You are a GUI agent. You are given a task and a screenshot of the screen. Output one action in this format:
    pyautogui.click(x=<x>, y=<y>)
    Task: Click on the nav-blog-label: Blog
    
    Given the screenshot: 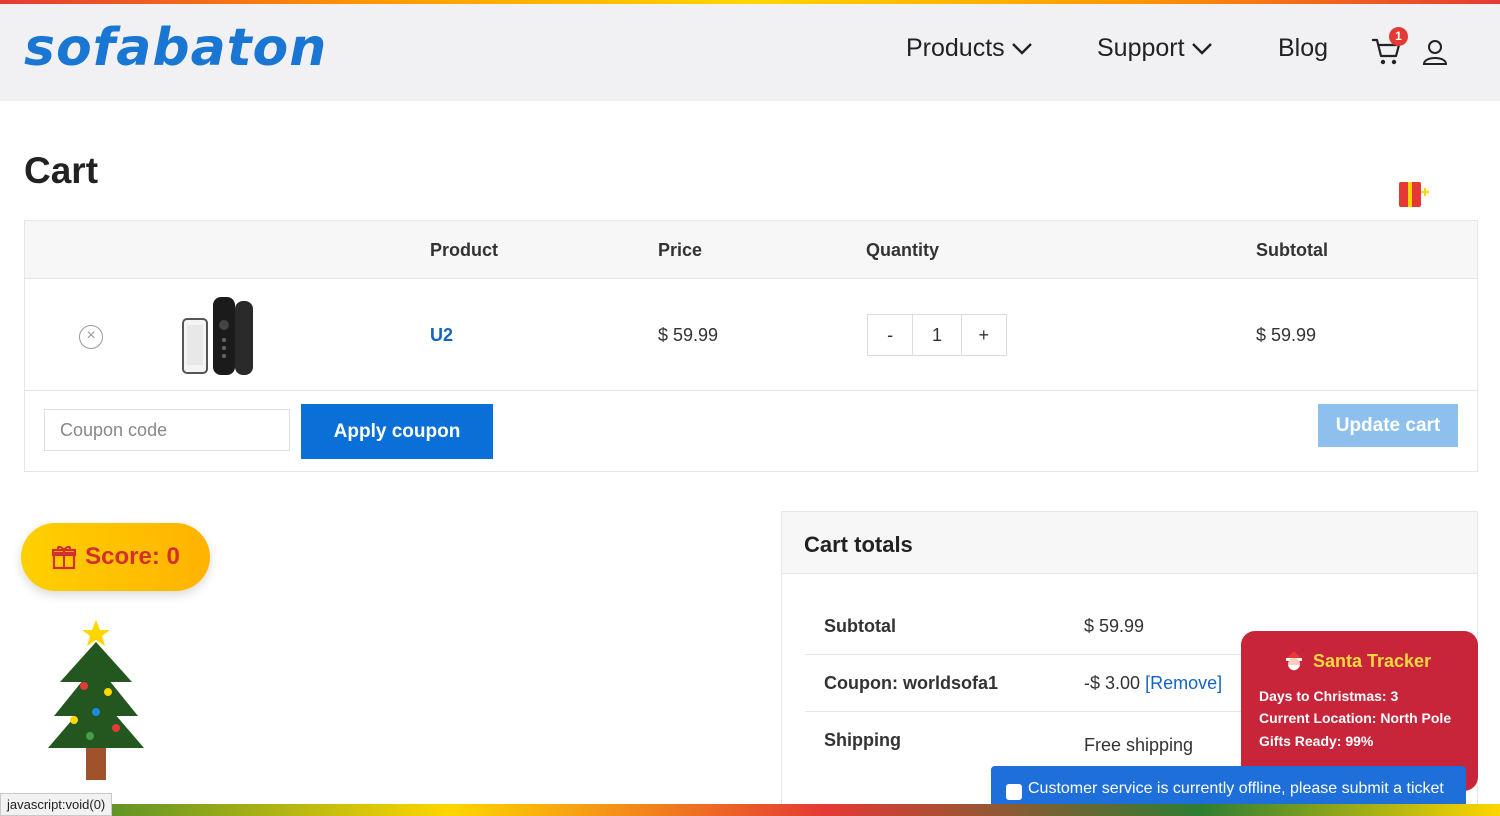 What is the action you would take?
    pyautogui.click(x=1303, y=48)
    